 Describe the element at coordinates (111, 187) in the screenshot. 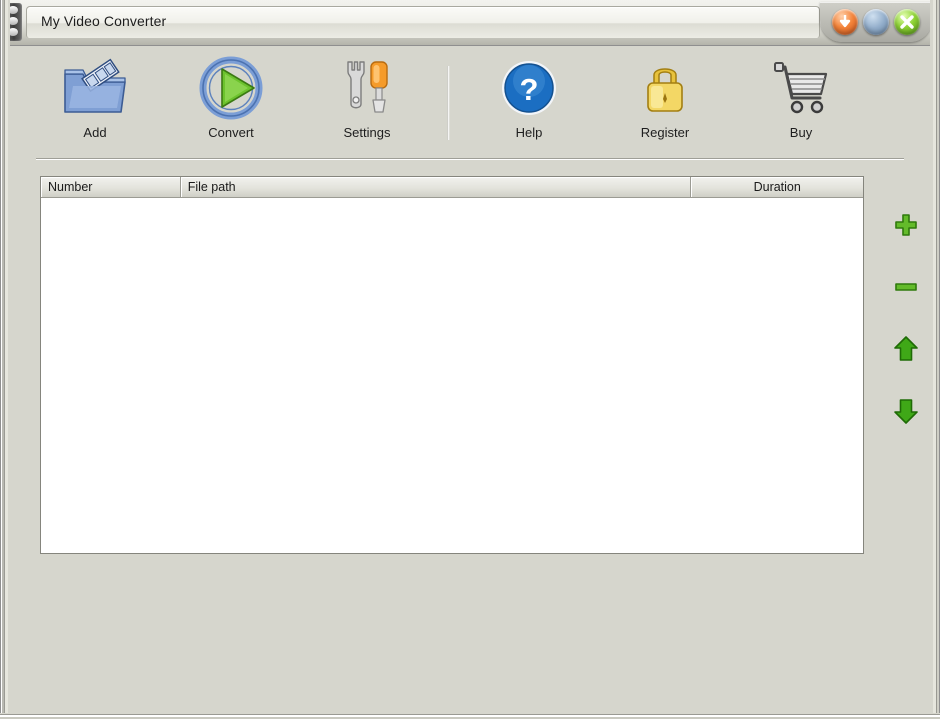

I see `column-header-number: Number` at that location.